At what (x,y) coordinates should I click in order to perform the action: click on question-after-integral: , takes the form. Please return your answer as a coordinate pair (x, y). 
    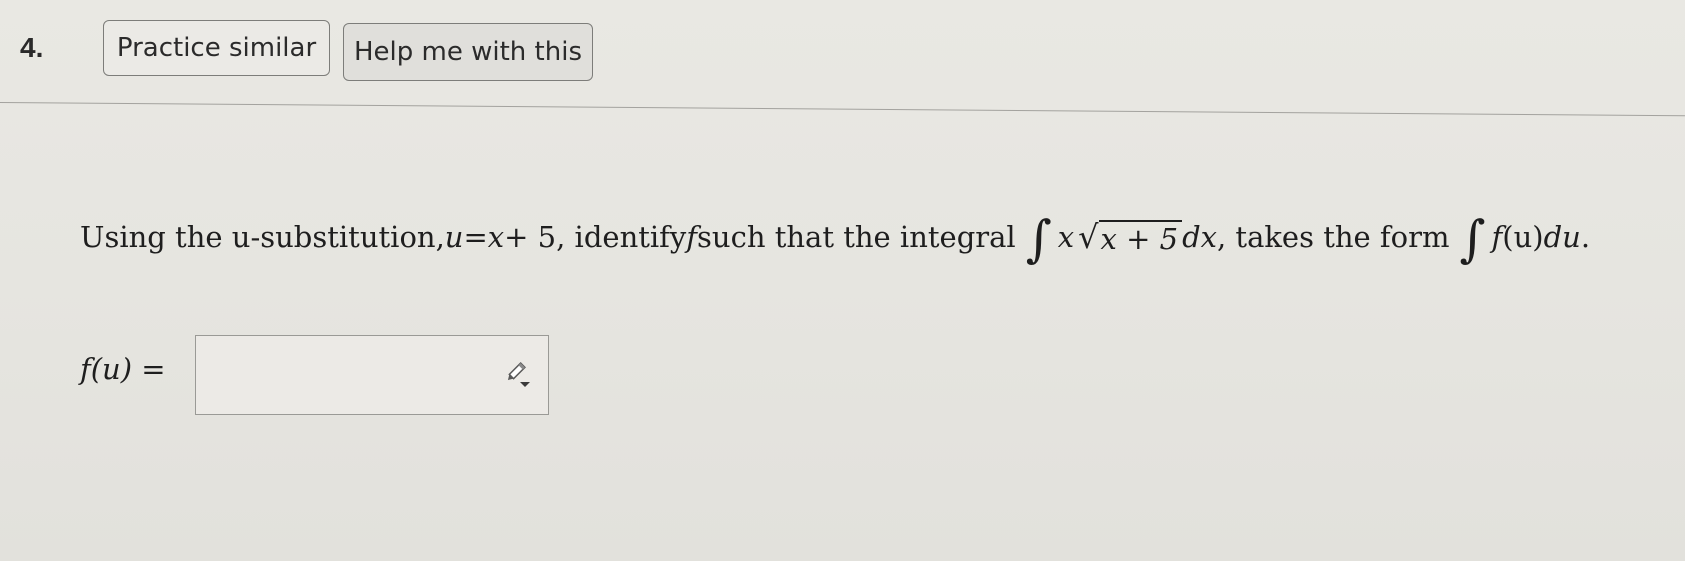
    Looking at the image, I should click on (1333, 237).